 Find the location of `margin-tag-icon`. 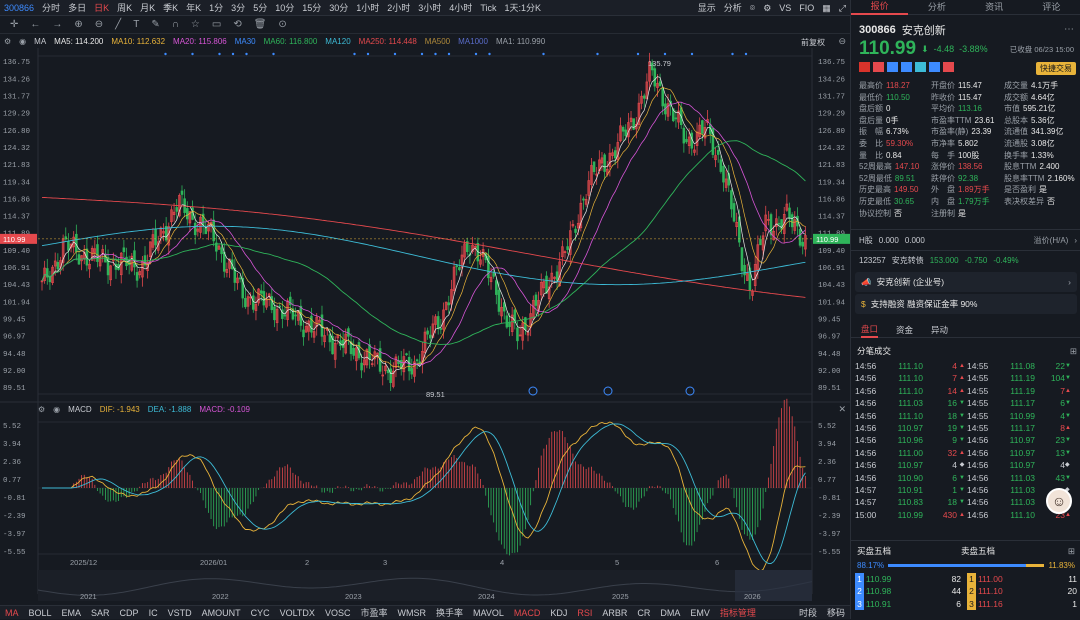

margin-tag-icon is located at coordinates (878, 67).